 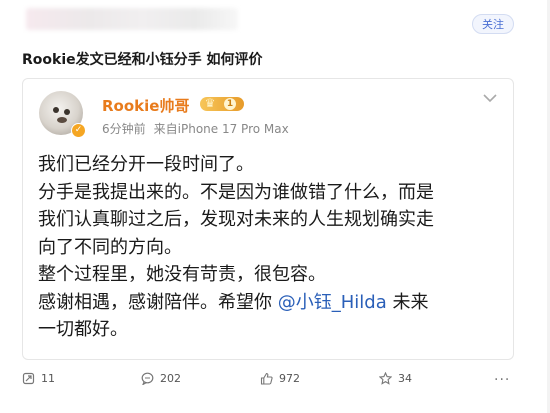 What do you see at coordinates (110, 247) in the screenshot?
I see `content-line: 向了不同的方向。` at bounding box center [110, 247].